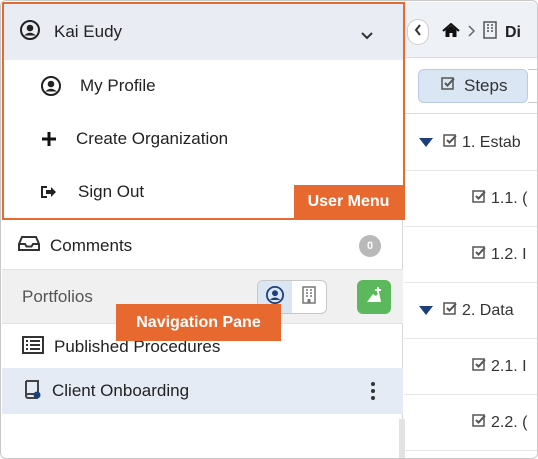 The height and width of the screenshot is (459, 538). What do you see at coordinates (373, 391) in the screenshot?
I see `more-options-icon` at bounding box center [373, 391].